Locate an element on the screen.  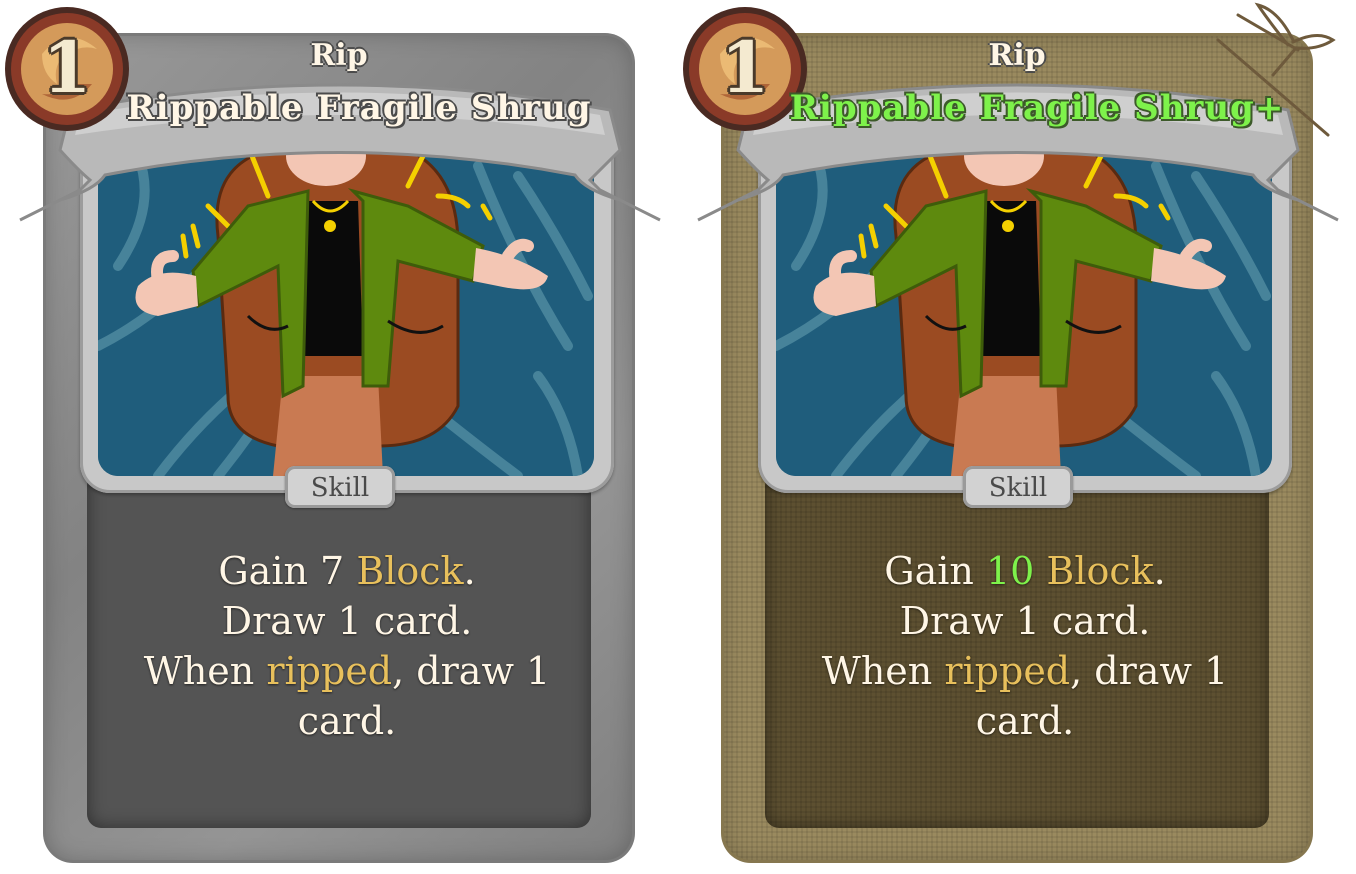
desc-line-1: Gain 10 Block. is located at coordinates (1025, 571).